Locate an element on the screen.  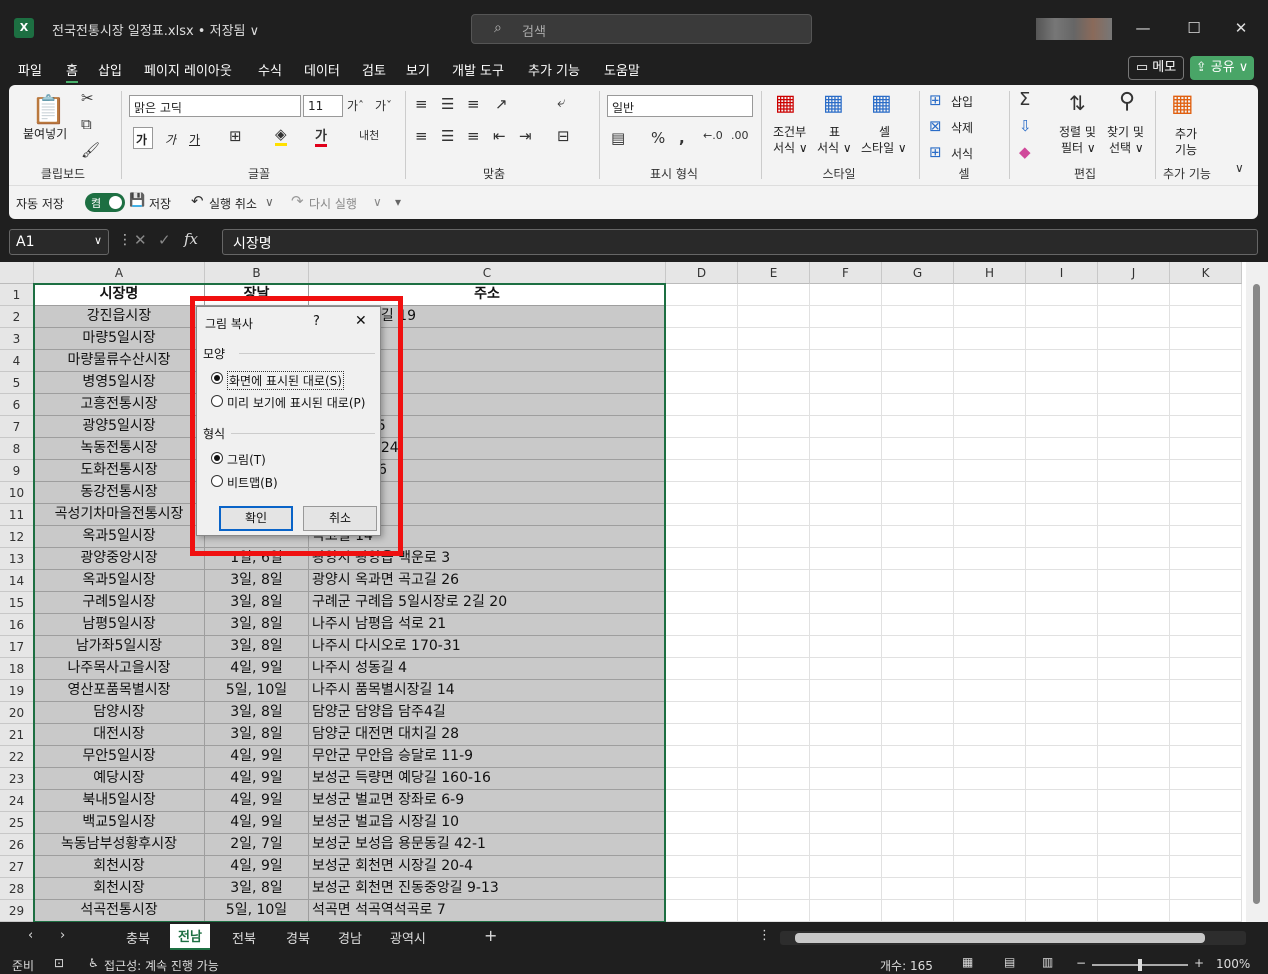
cell-a: 옥과5일시장 is located at coordinates (119, 537).